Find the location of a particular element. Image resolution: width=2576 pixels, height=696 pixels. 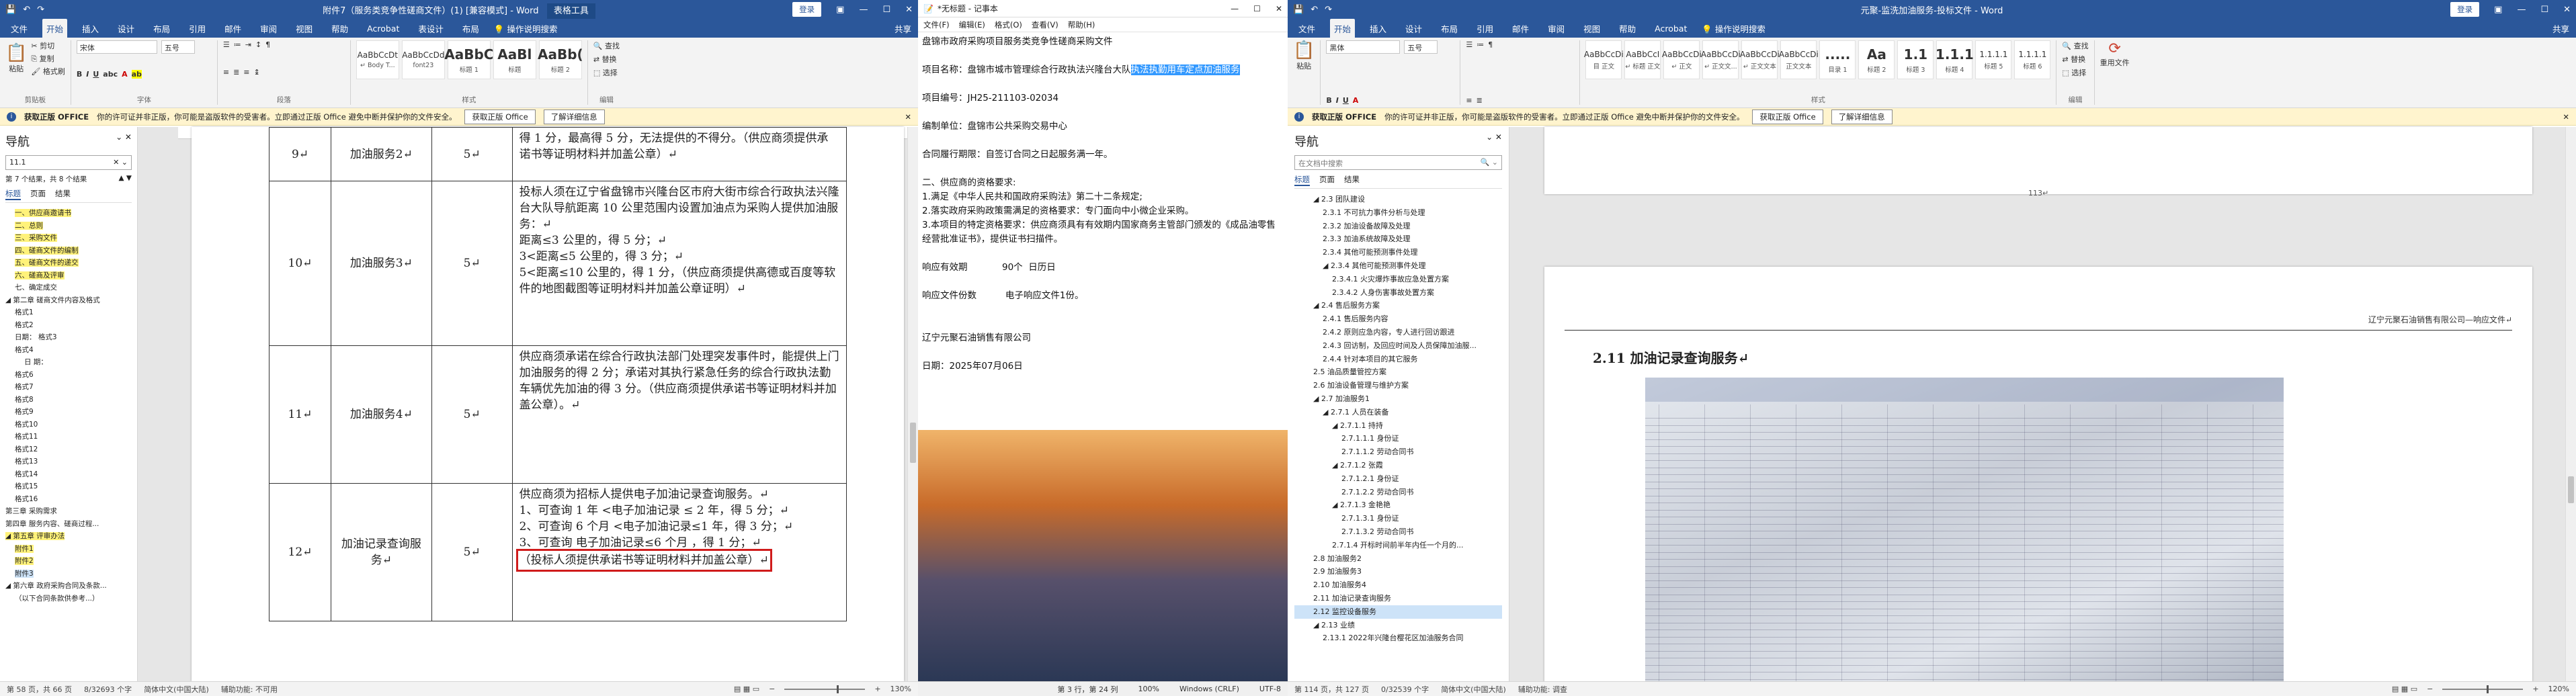

align-right-button: ≡ is located at coordinates (246, 72).